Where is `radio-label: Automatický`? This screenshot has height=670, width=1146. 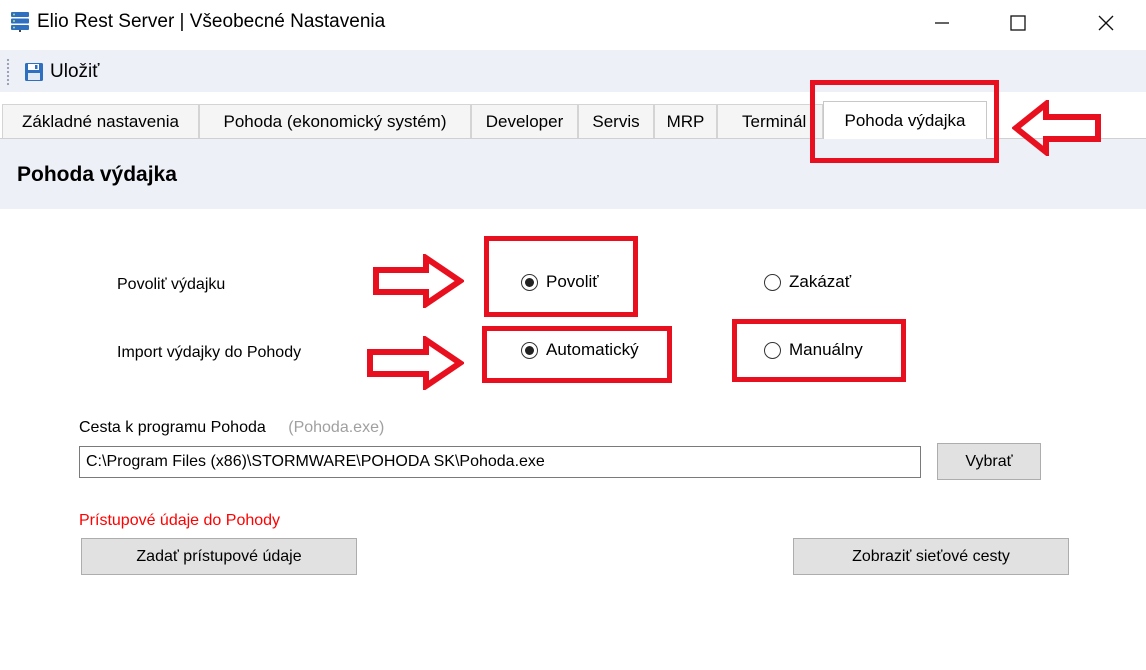
radio-label: Automatický is located at coordinates (592, 349).